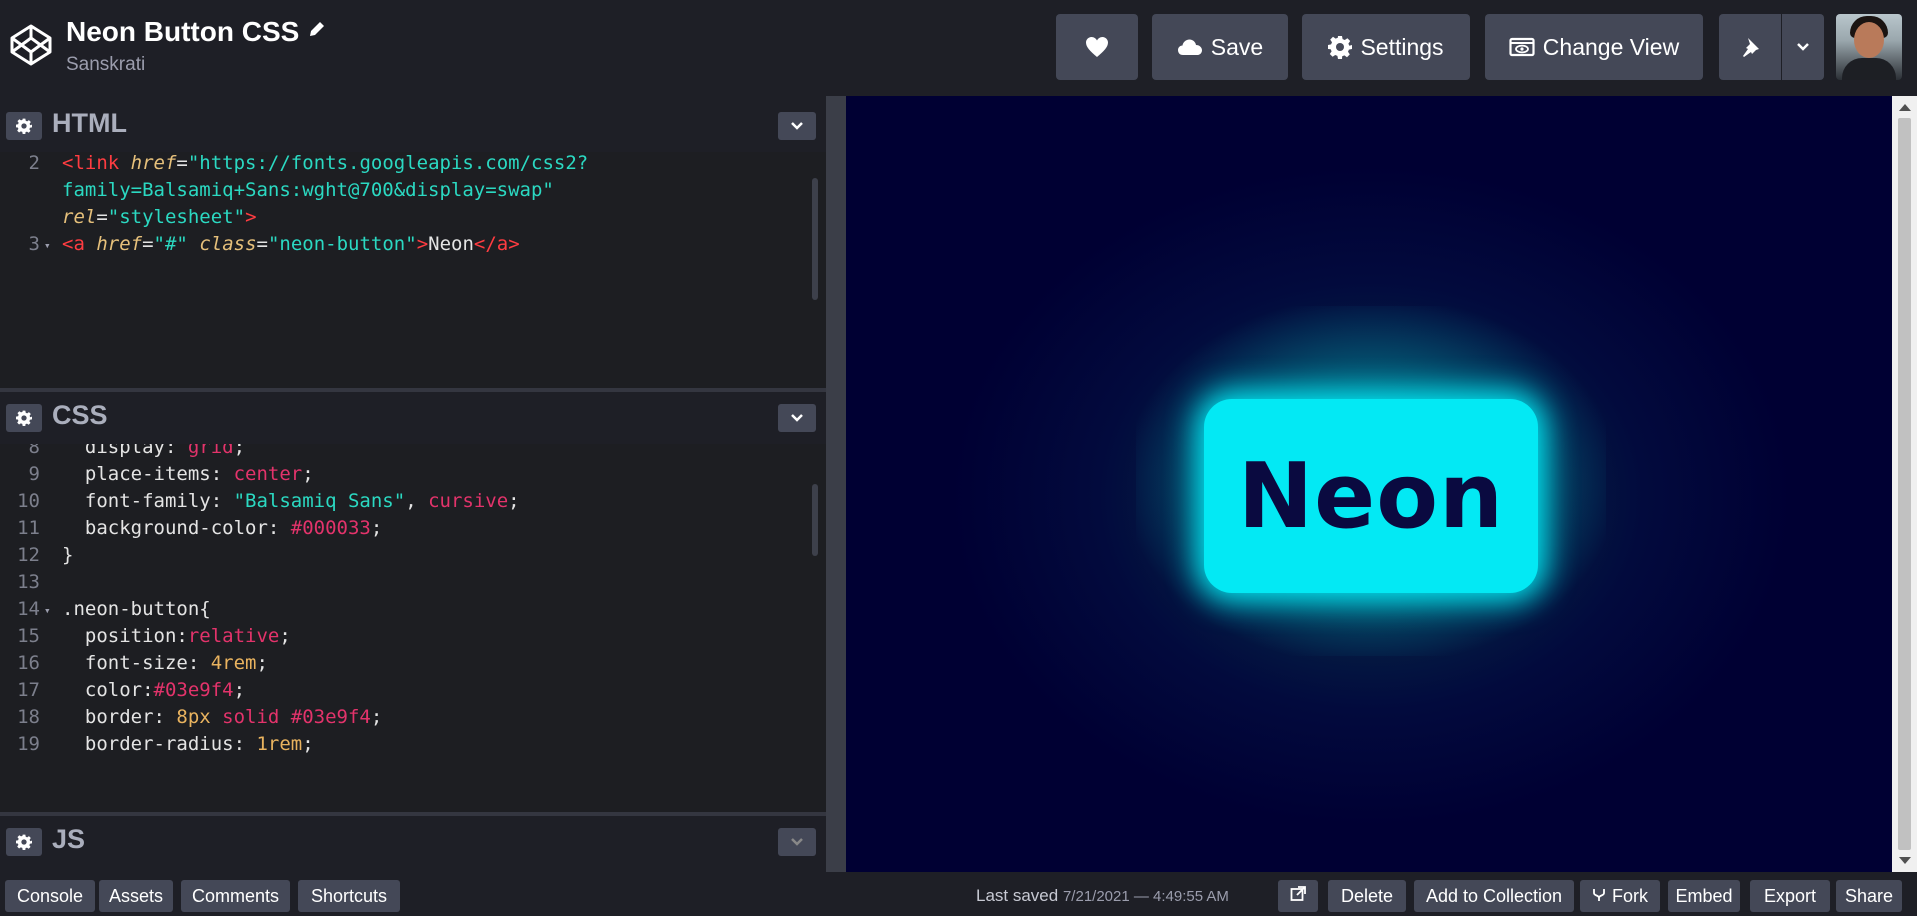  What do you see at coordinates (119, 717) in the screenshot?
I see `code-token: border:` at bounding box center [119, 717].